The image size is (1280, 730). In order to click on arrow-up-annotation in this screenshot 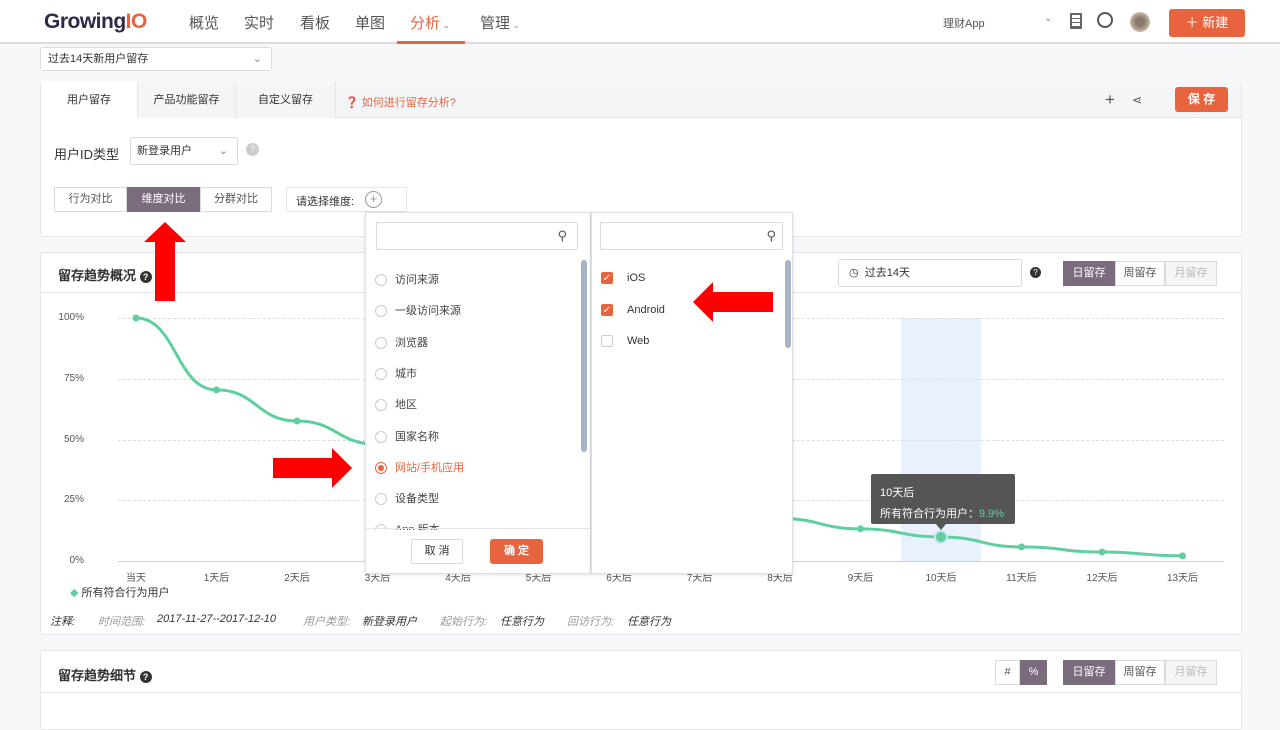, I will do `click(165, 261)`.